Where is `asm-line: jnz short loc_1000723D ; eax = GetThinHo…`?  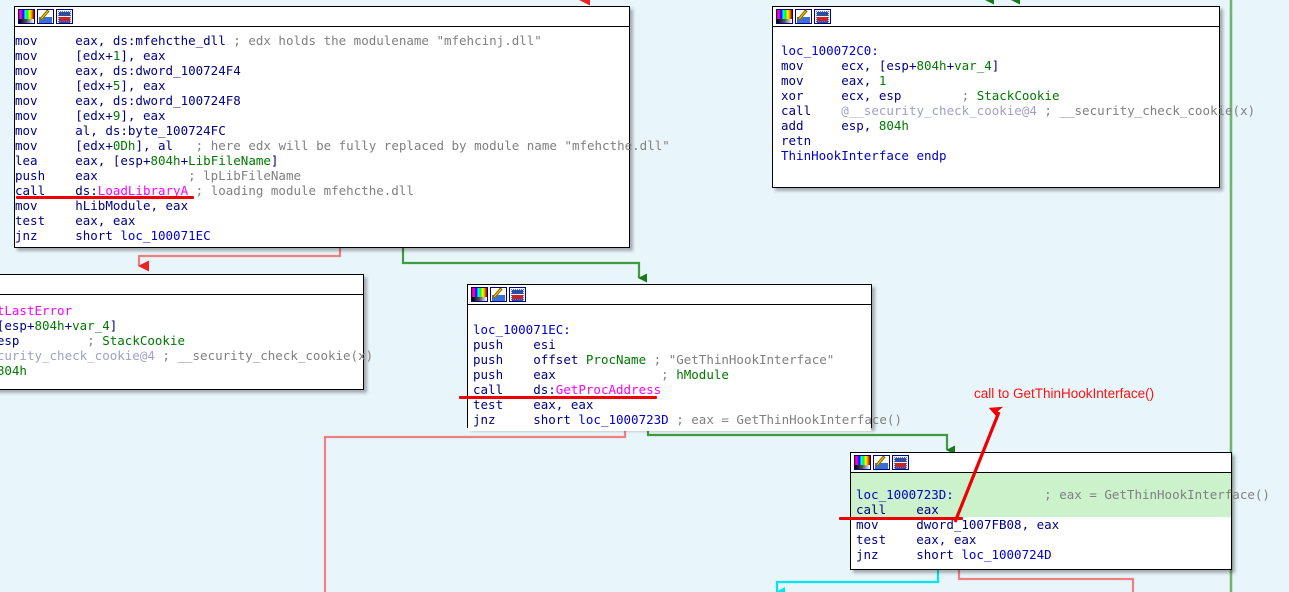 asm-line: jnz short loc_1000723D ; eax = GetThinHo… is located at coordinates (687, 419).